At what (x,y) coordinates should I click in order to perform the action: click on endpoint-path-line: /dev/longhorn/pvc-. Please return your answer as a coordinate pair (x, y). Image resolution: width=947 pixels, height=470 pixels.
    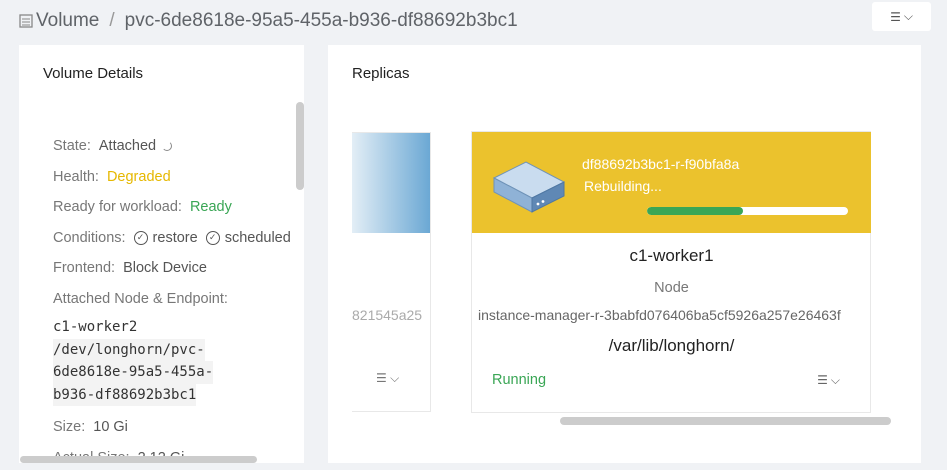
    Looking at the image, I should click on (129, 349).